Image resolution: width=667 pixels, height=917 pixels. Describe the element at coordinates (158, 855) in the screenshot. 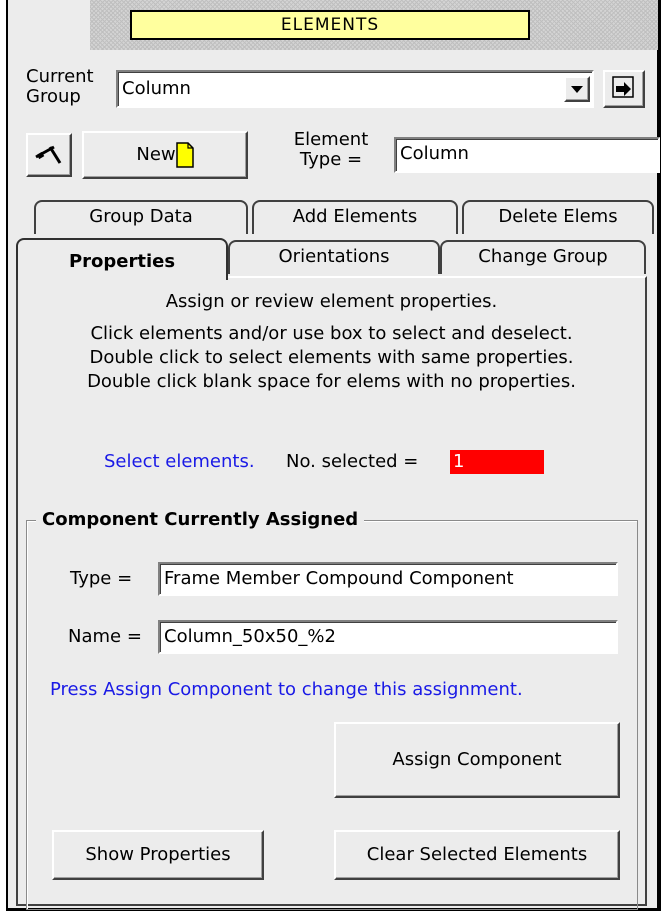

I see `show-properties-button: Show Properties` at that location.